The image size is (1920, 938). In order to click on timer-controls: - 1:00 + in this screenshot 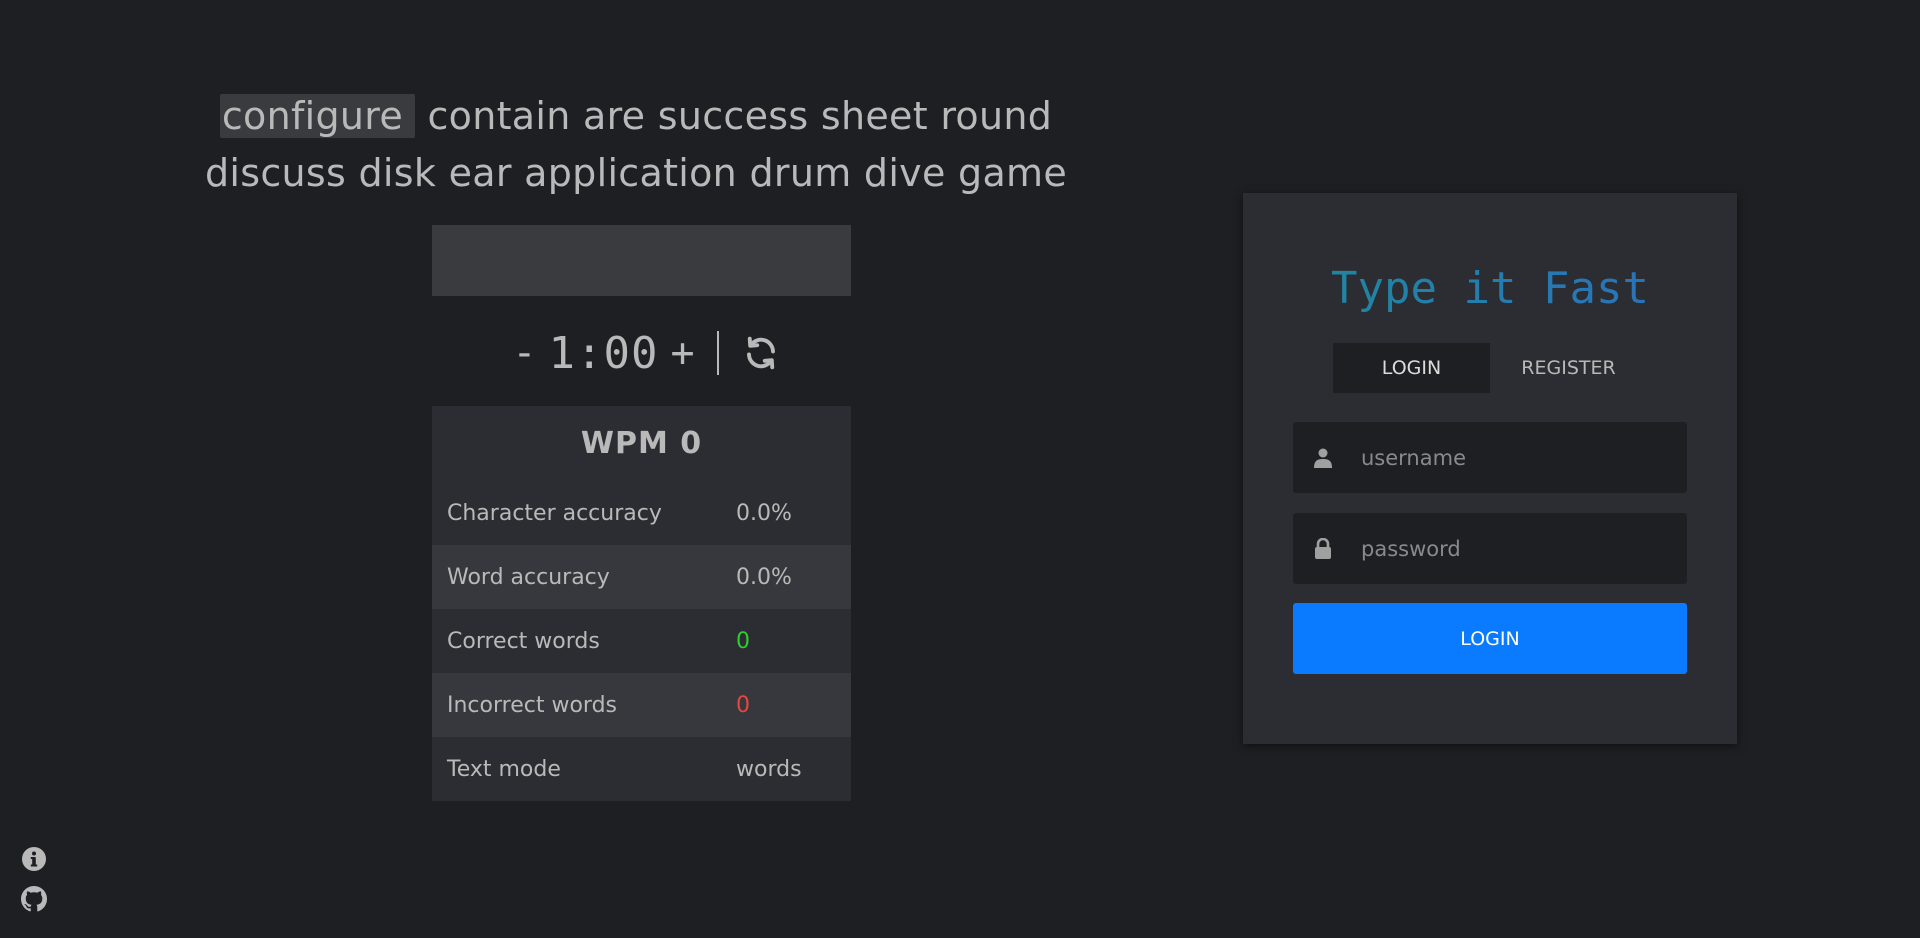, I will do `click(641, 353)`.